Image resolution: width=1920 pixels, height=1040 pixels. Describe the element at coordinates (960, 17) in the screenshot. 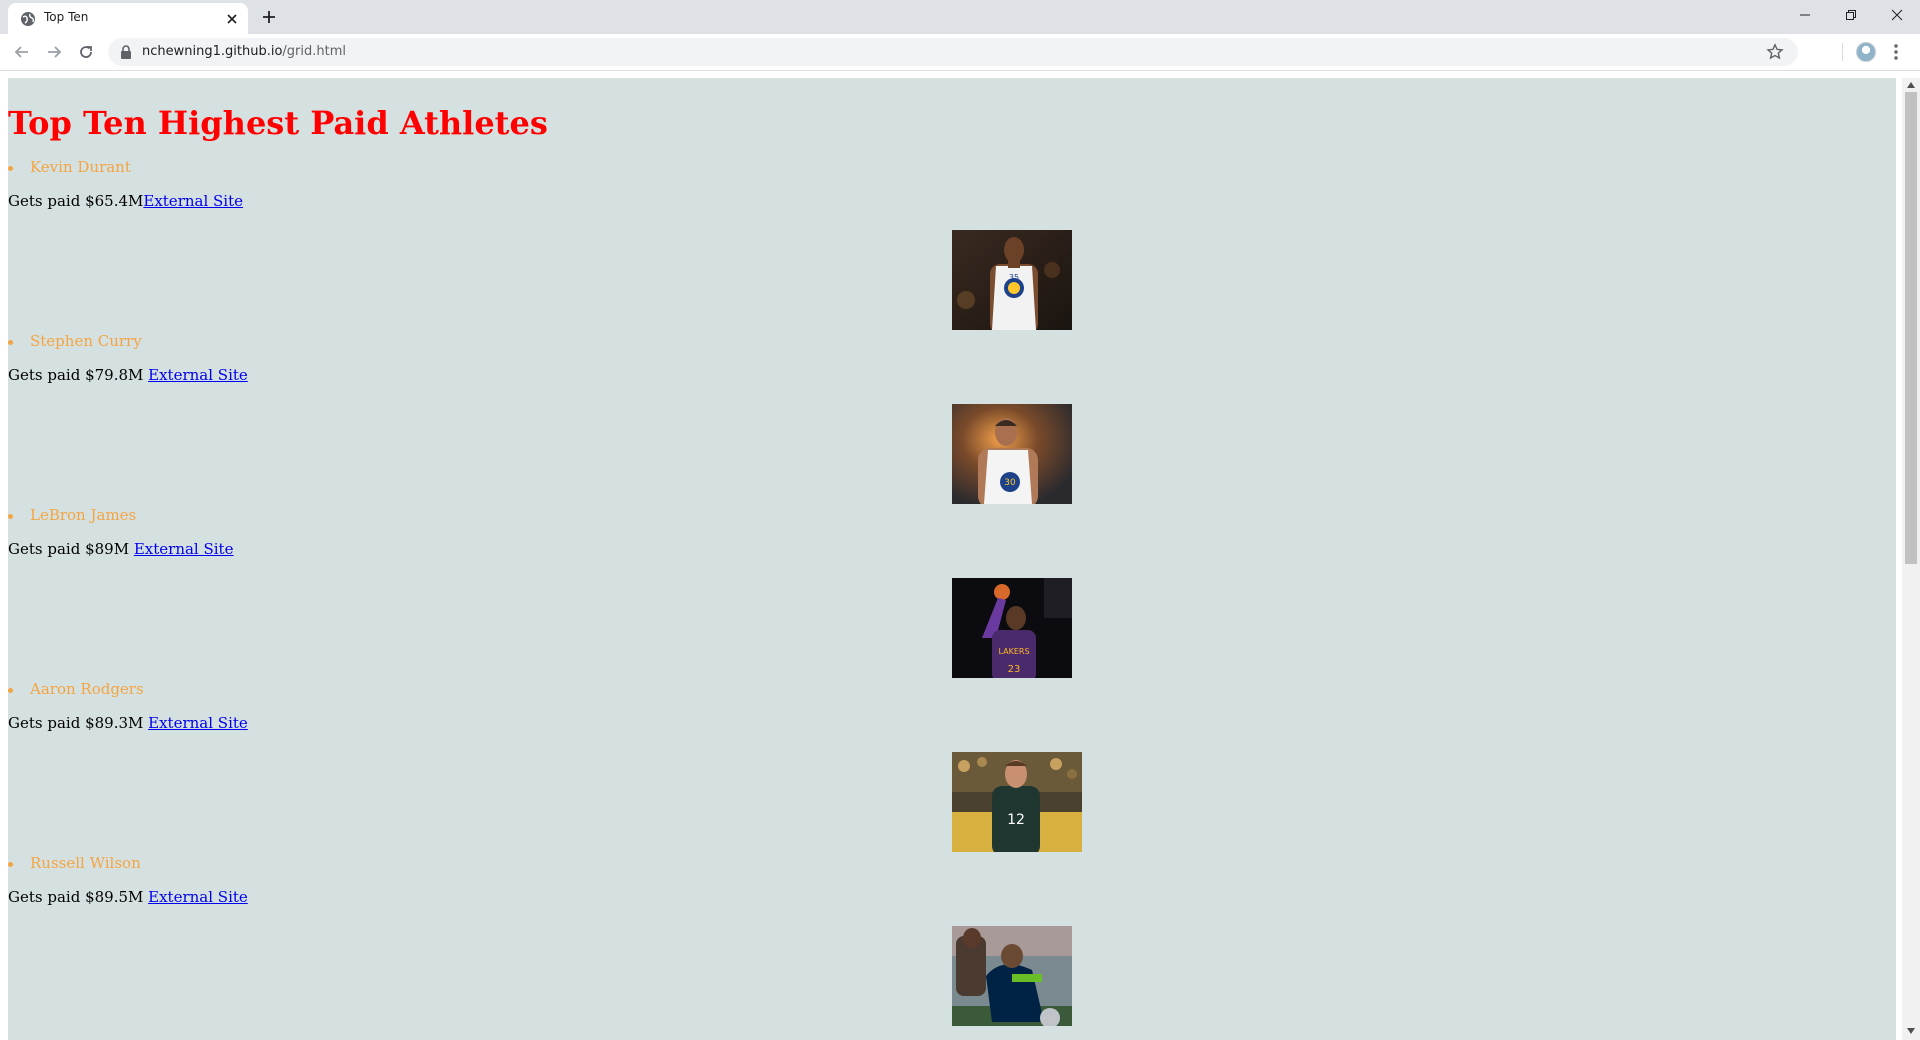

I see `tab-strip: Top Ten` at that location.